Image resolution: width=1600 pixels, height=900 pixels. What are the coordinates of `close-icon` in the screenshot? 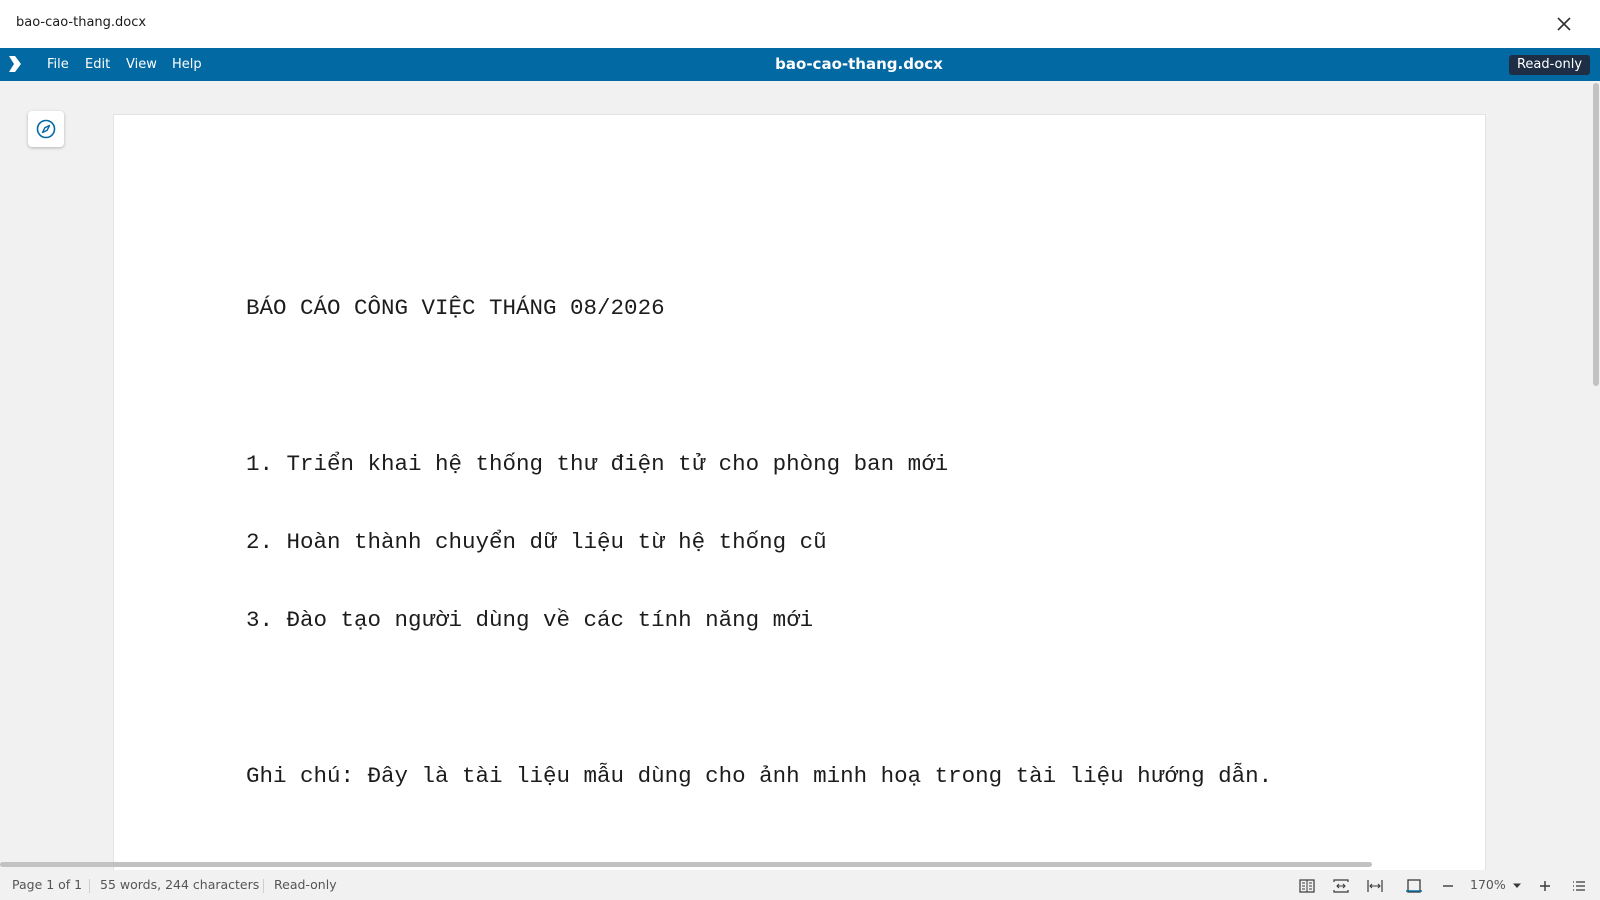 It's located at (1564, 24).